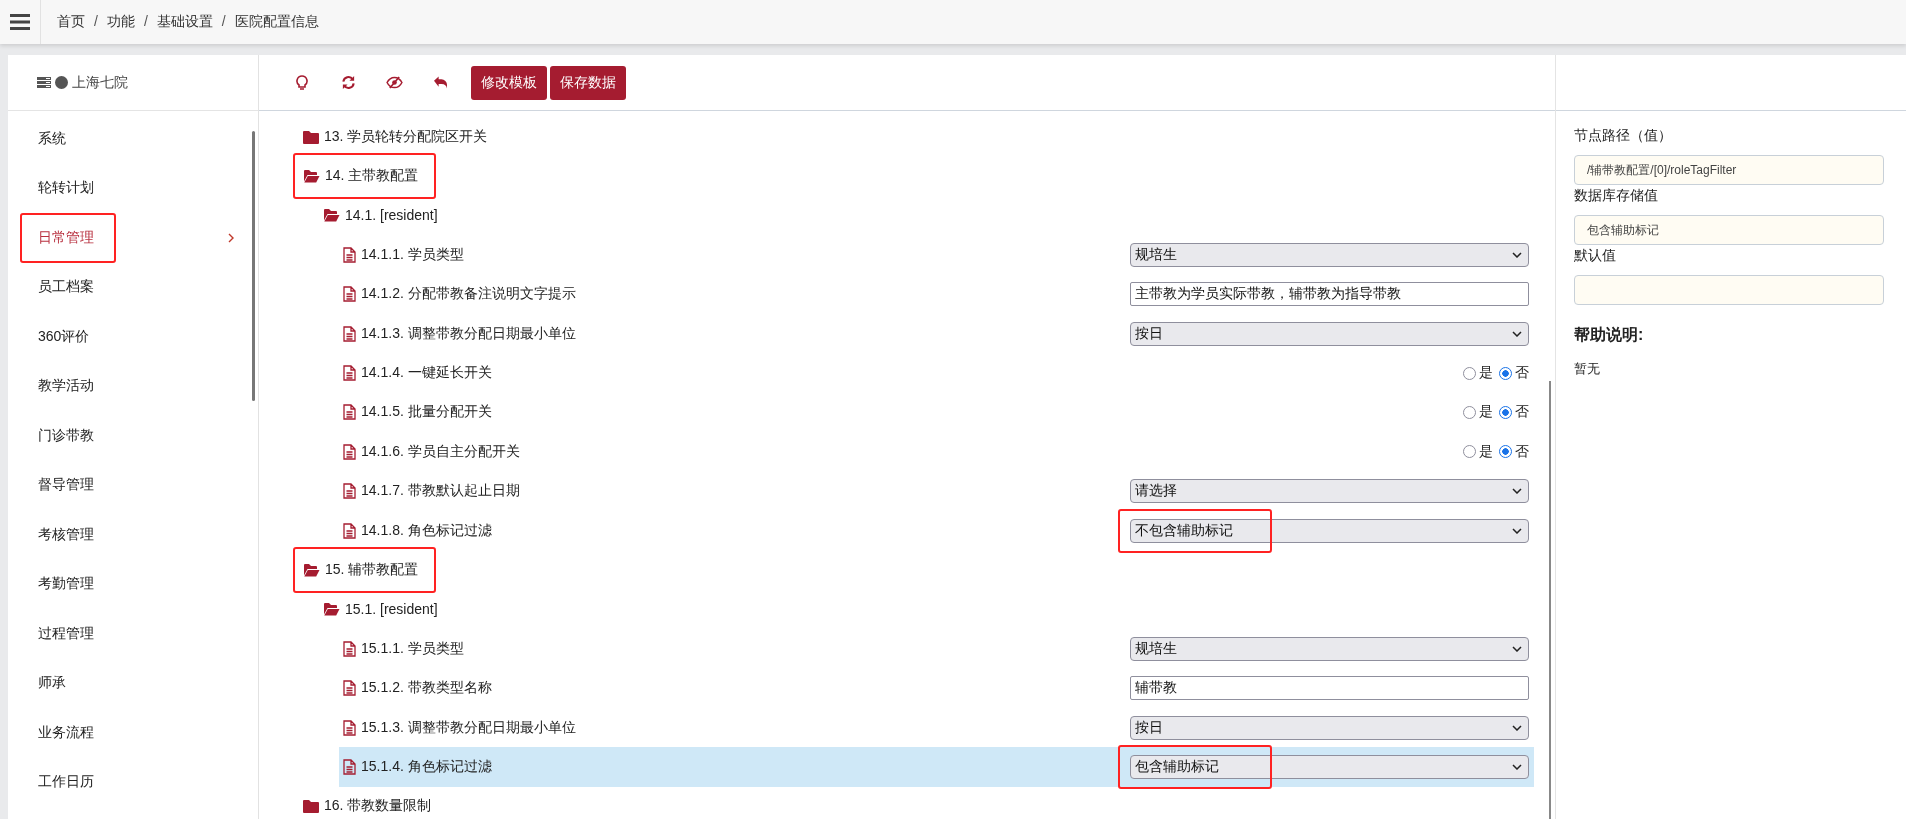 This screenshot has width=1906, height=819. Describe the element at coordinates (133, 139) in the screenshot. I see `sidebar-item: 系统` at that location.